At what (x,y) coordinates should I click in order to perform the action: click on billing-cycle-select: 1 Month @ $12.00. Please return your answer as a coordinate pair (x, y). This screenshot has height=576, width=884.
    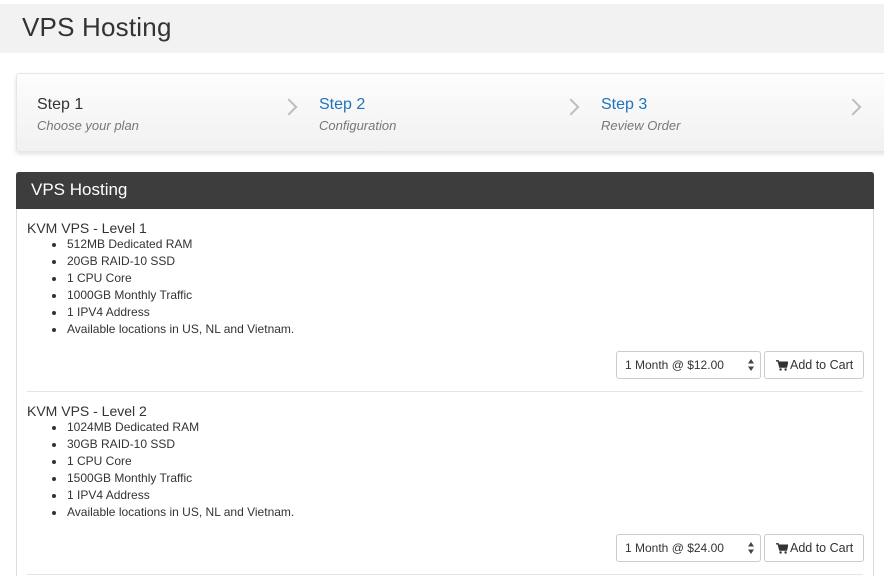
    Looking at the image, I should click on (688, 365).